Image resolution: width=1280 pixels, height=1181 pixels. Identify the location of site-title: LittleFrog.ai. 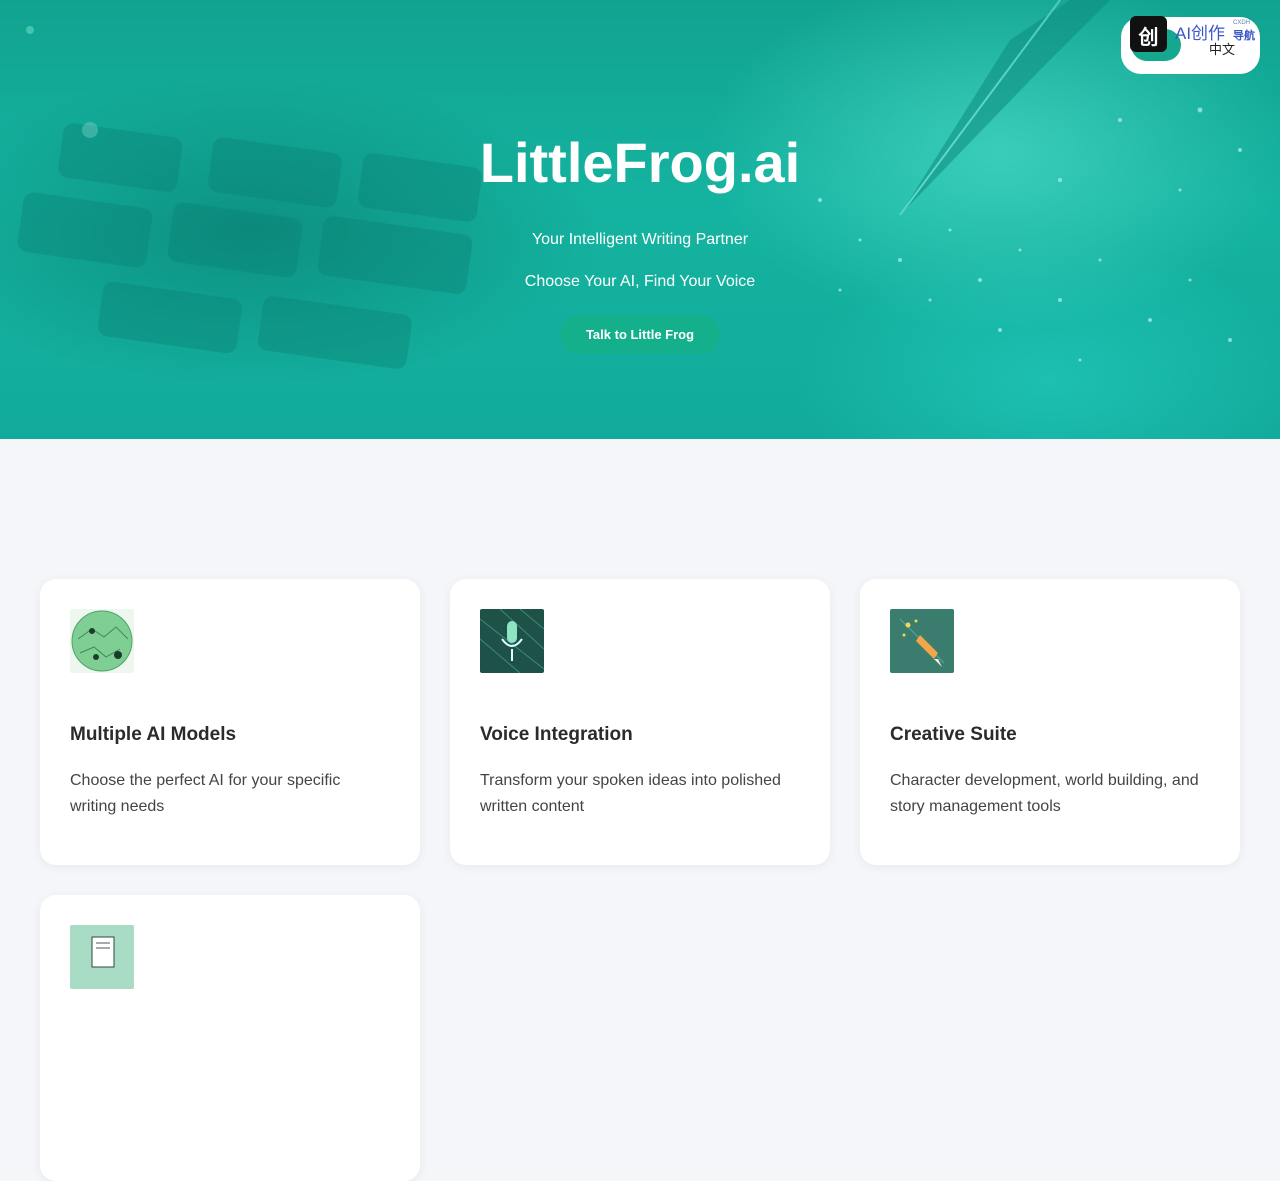
(640, 162).